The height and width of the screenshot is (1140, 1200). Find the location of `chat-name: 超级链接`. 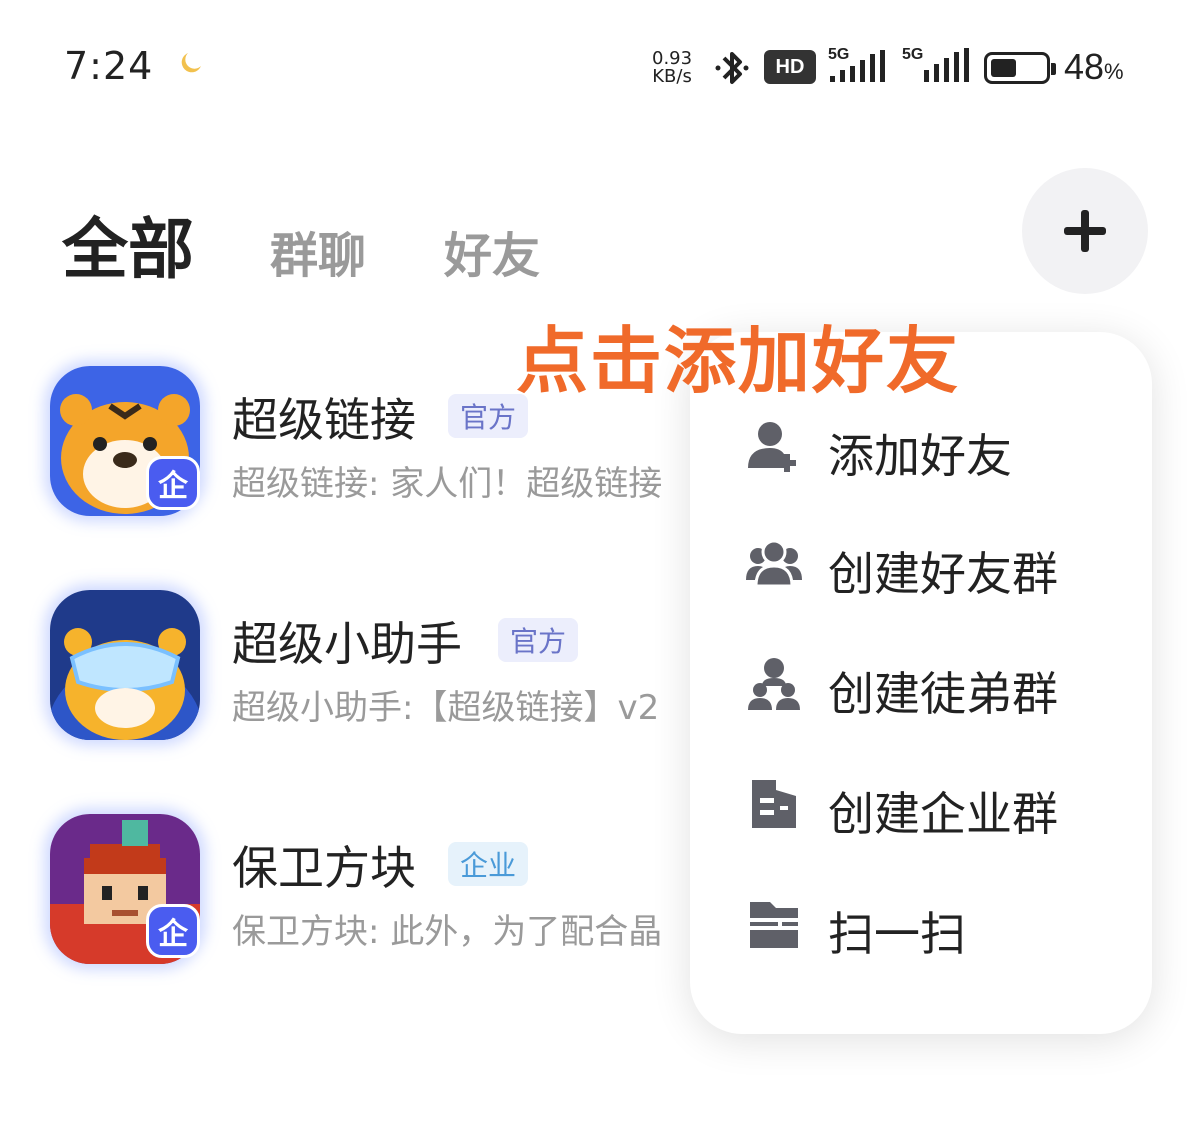

chat-name: 超级链接 is located at coordinates (324, 420).